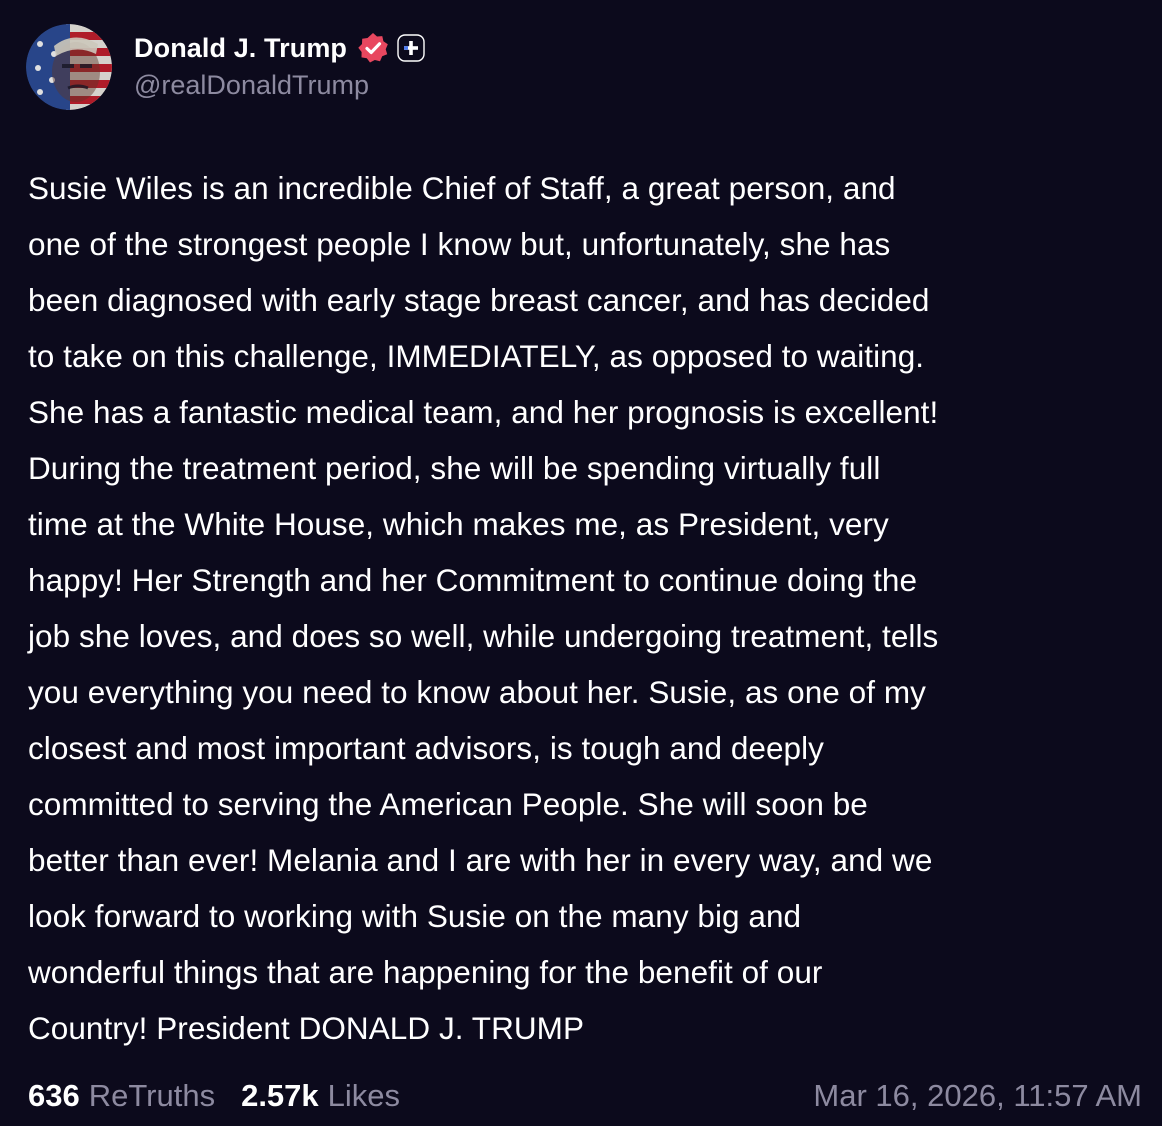 The width and height of the screenshot is (1162, 1126). I want to click on flag-portrait-avatar-icon, so click(69, 67).